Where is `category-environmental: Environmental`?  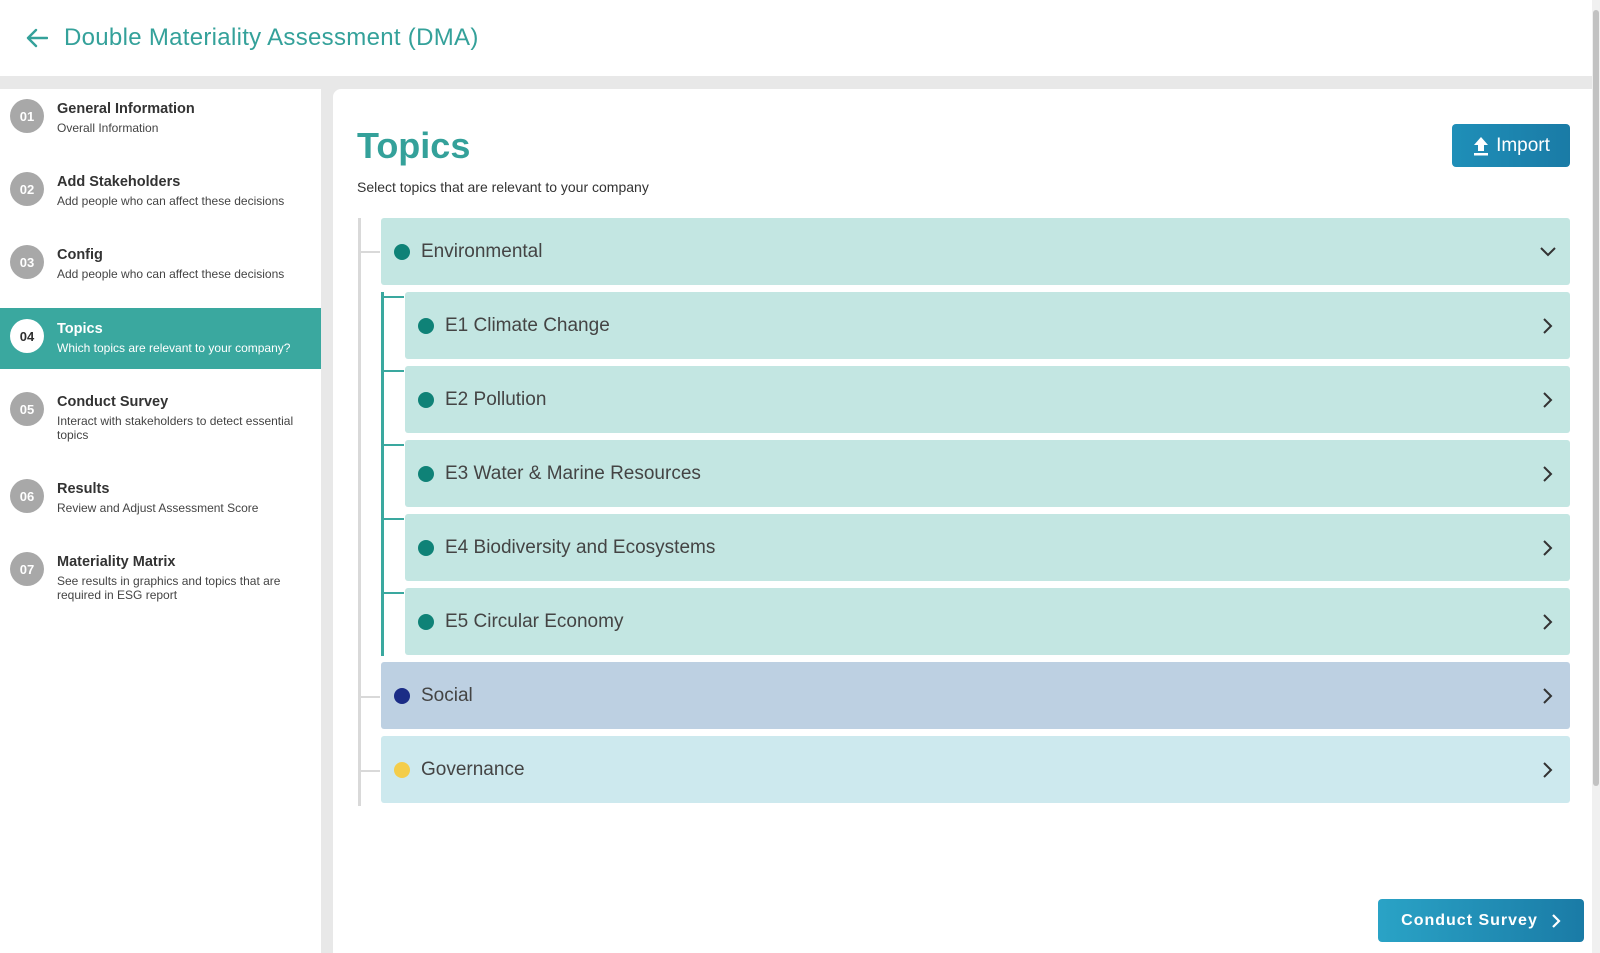 category-environmental: Environmental is located at coordinates (975, 251).